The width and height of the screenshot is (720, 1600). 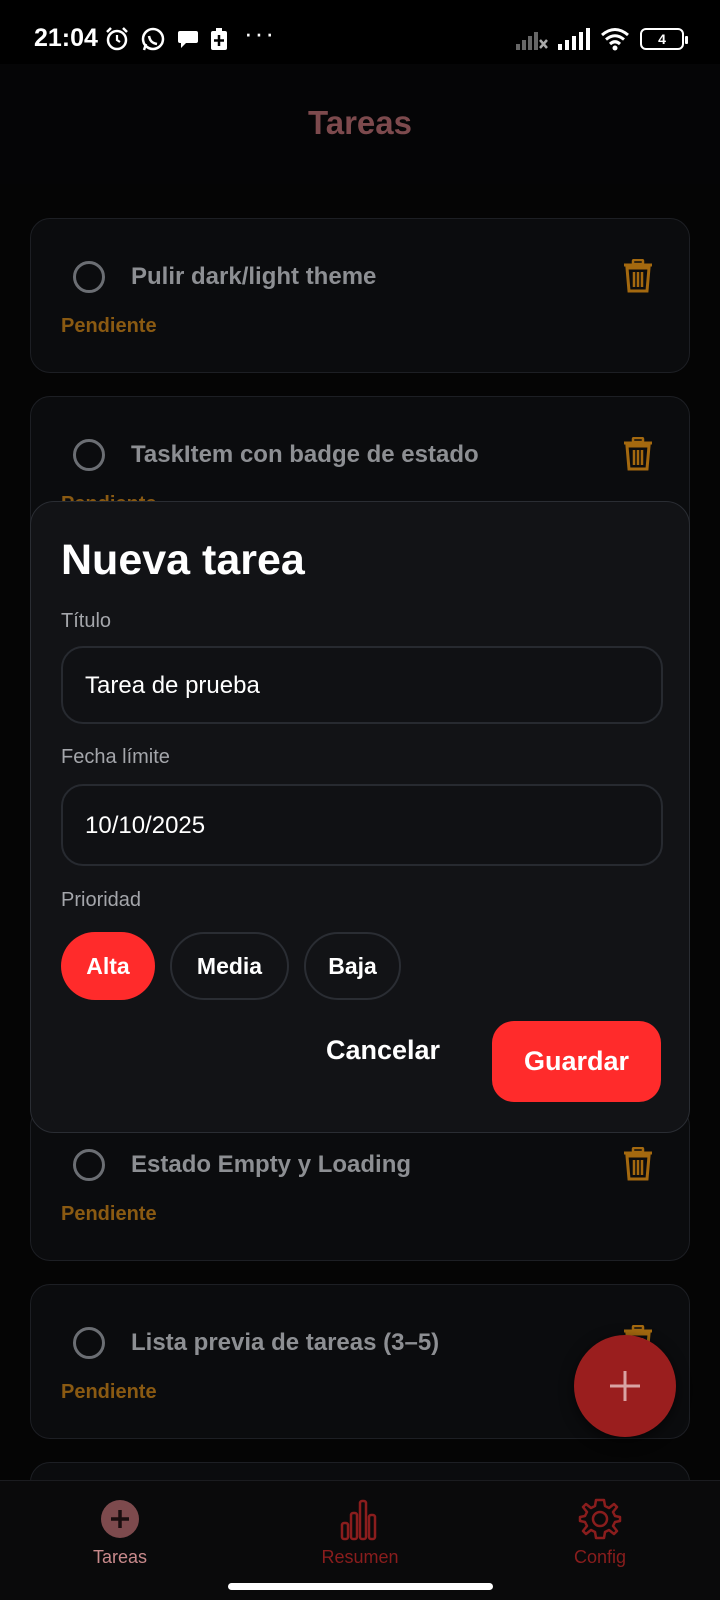 What do you see at coordinates (360, 1557) in the screenshot?
I see `nav-label-resumen: Resumen` at bounding box center [360, 1557].